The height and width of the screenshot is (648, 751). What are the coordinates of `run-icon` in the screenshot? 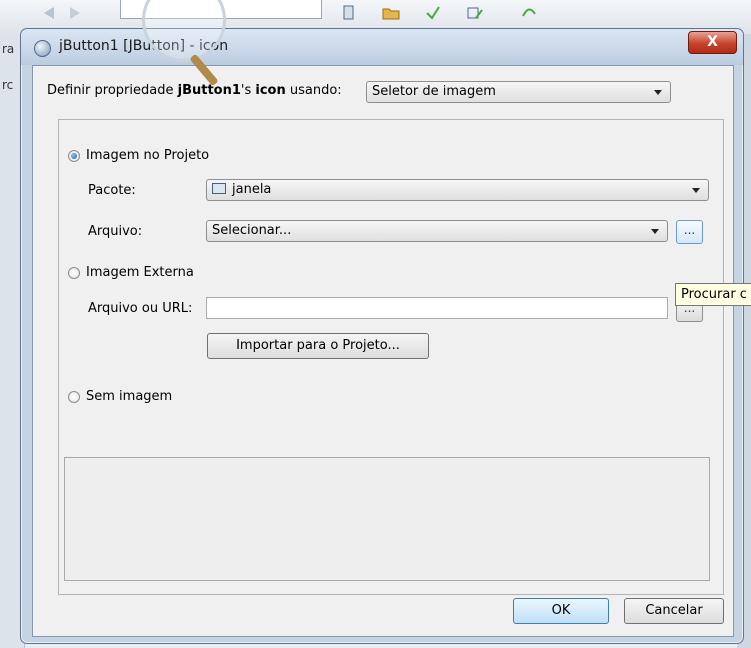 It's located at (529, 12).